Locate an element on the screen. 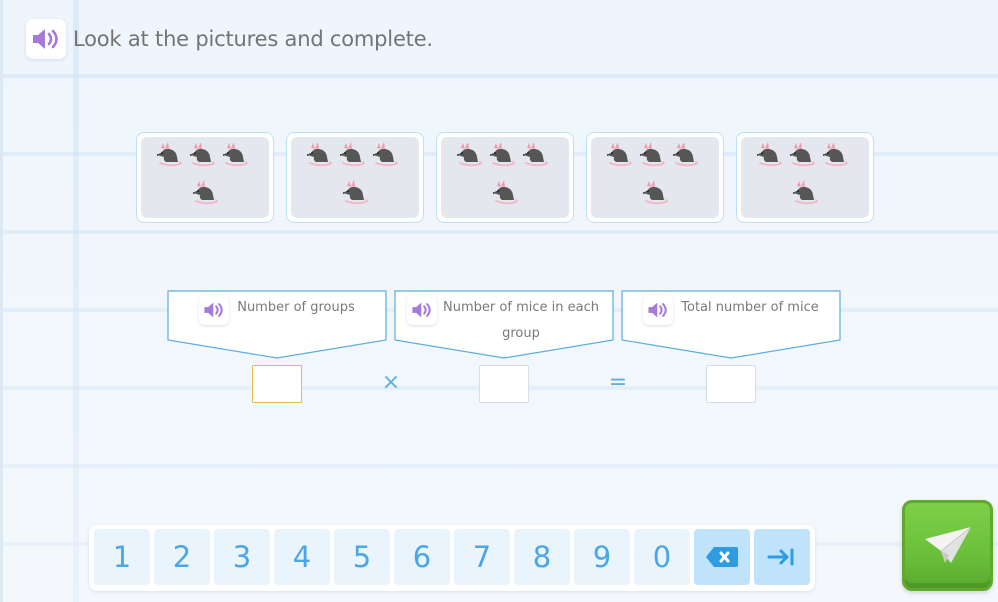 The width and height of the screenshot is (998, 602). label-mice-per-group: Number of mice in each group is located at coordinates (504, 325).